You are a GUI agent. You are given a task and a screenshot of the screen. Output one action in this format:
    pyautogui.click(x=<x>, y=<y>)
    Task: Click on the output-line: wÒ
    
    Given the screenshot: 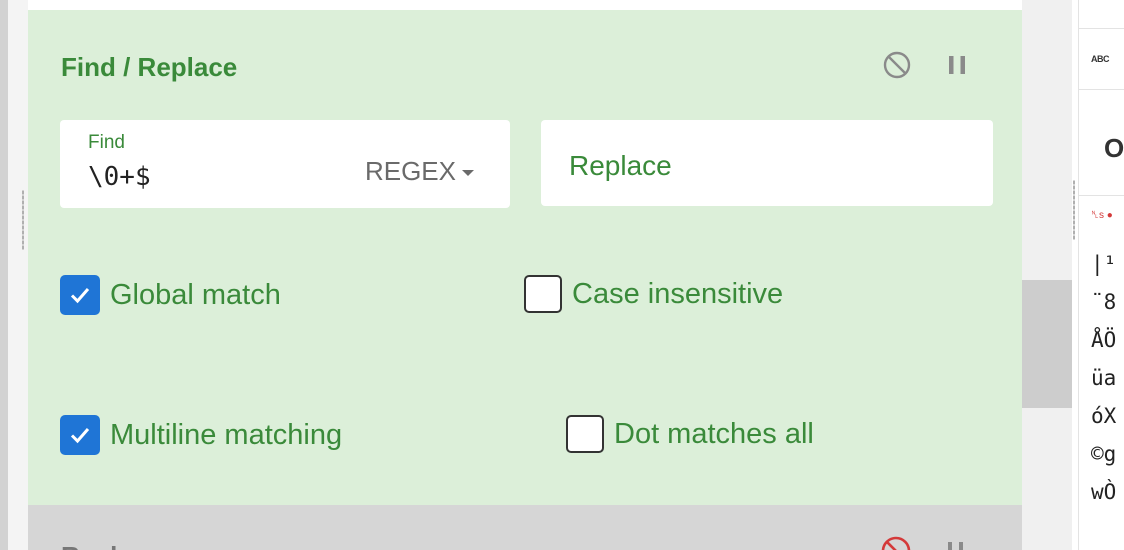 What is the action you would take?
    pyautogui.click(x=1104, y=492)
    